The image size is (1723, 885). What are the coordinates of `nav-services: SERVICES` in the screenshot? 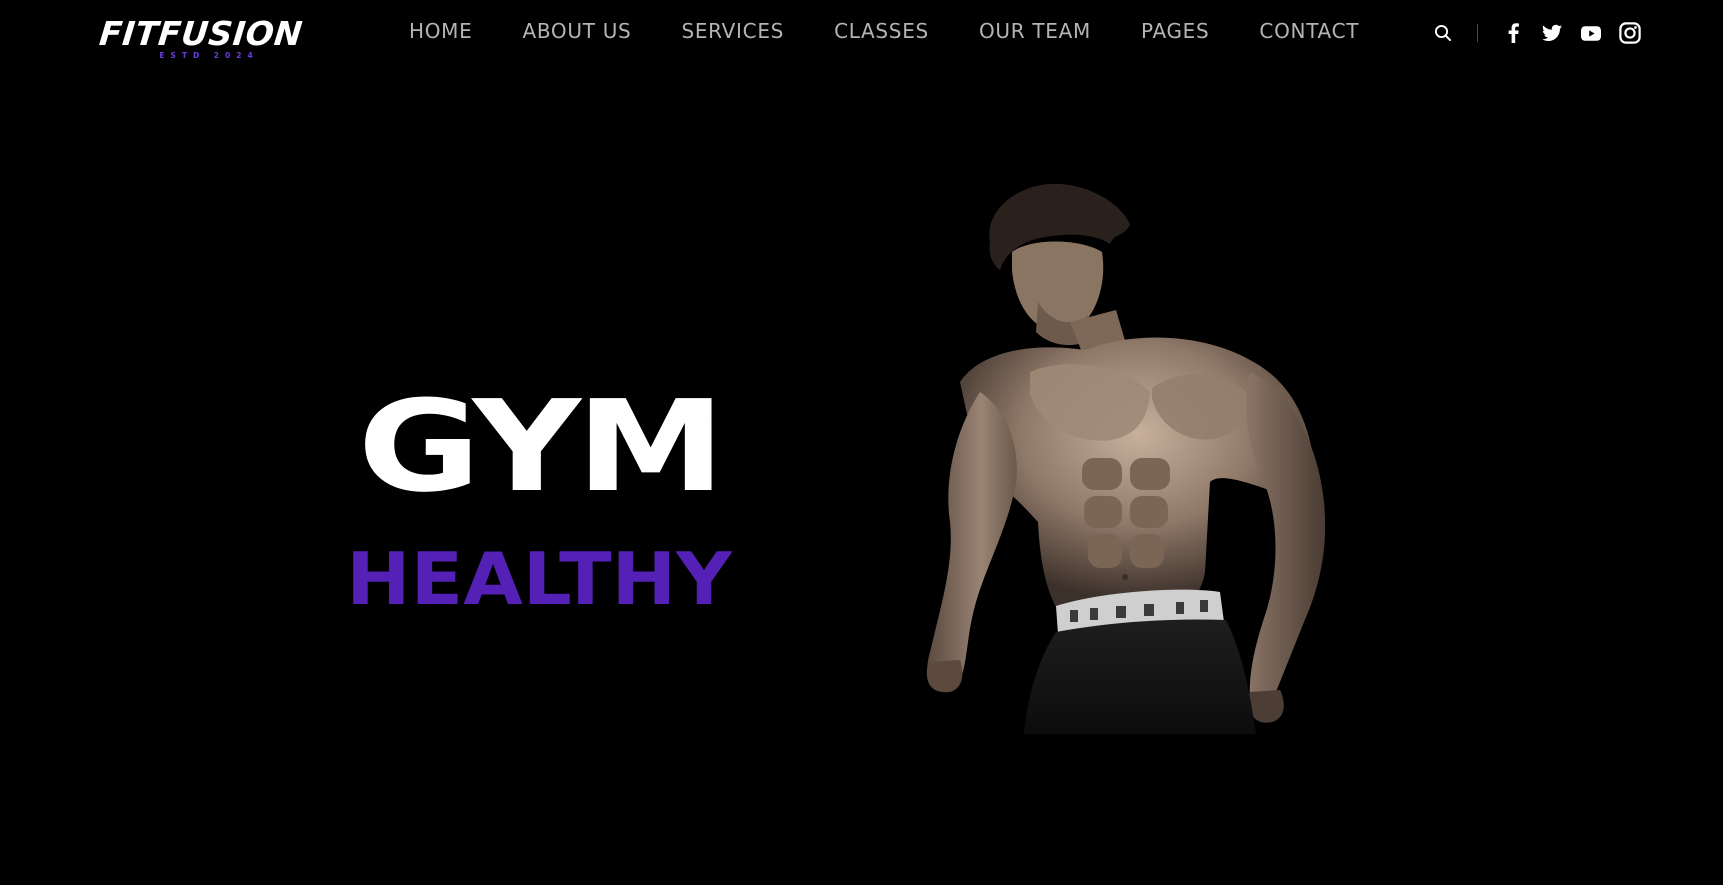 It's located at (732, 31).